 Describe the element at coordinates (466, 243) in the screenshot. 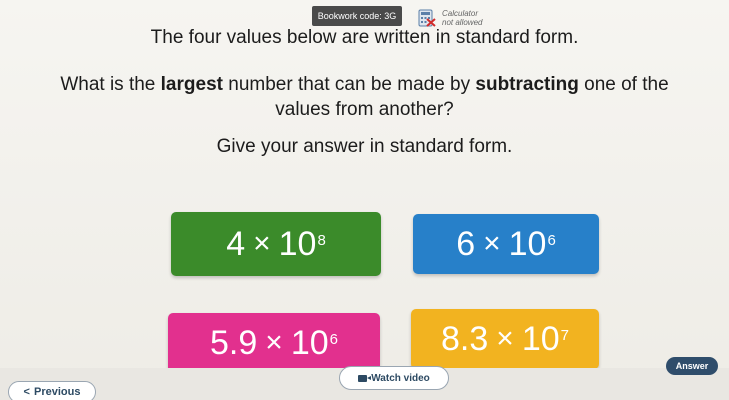

I see `coefficient: 6` at that location.